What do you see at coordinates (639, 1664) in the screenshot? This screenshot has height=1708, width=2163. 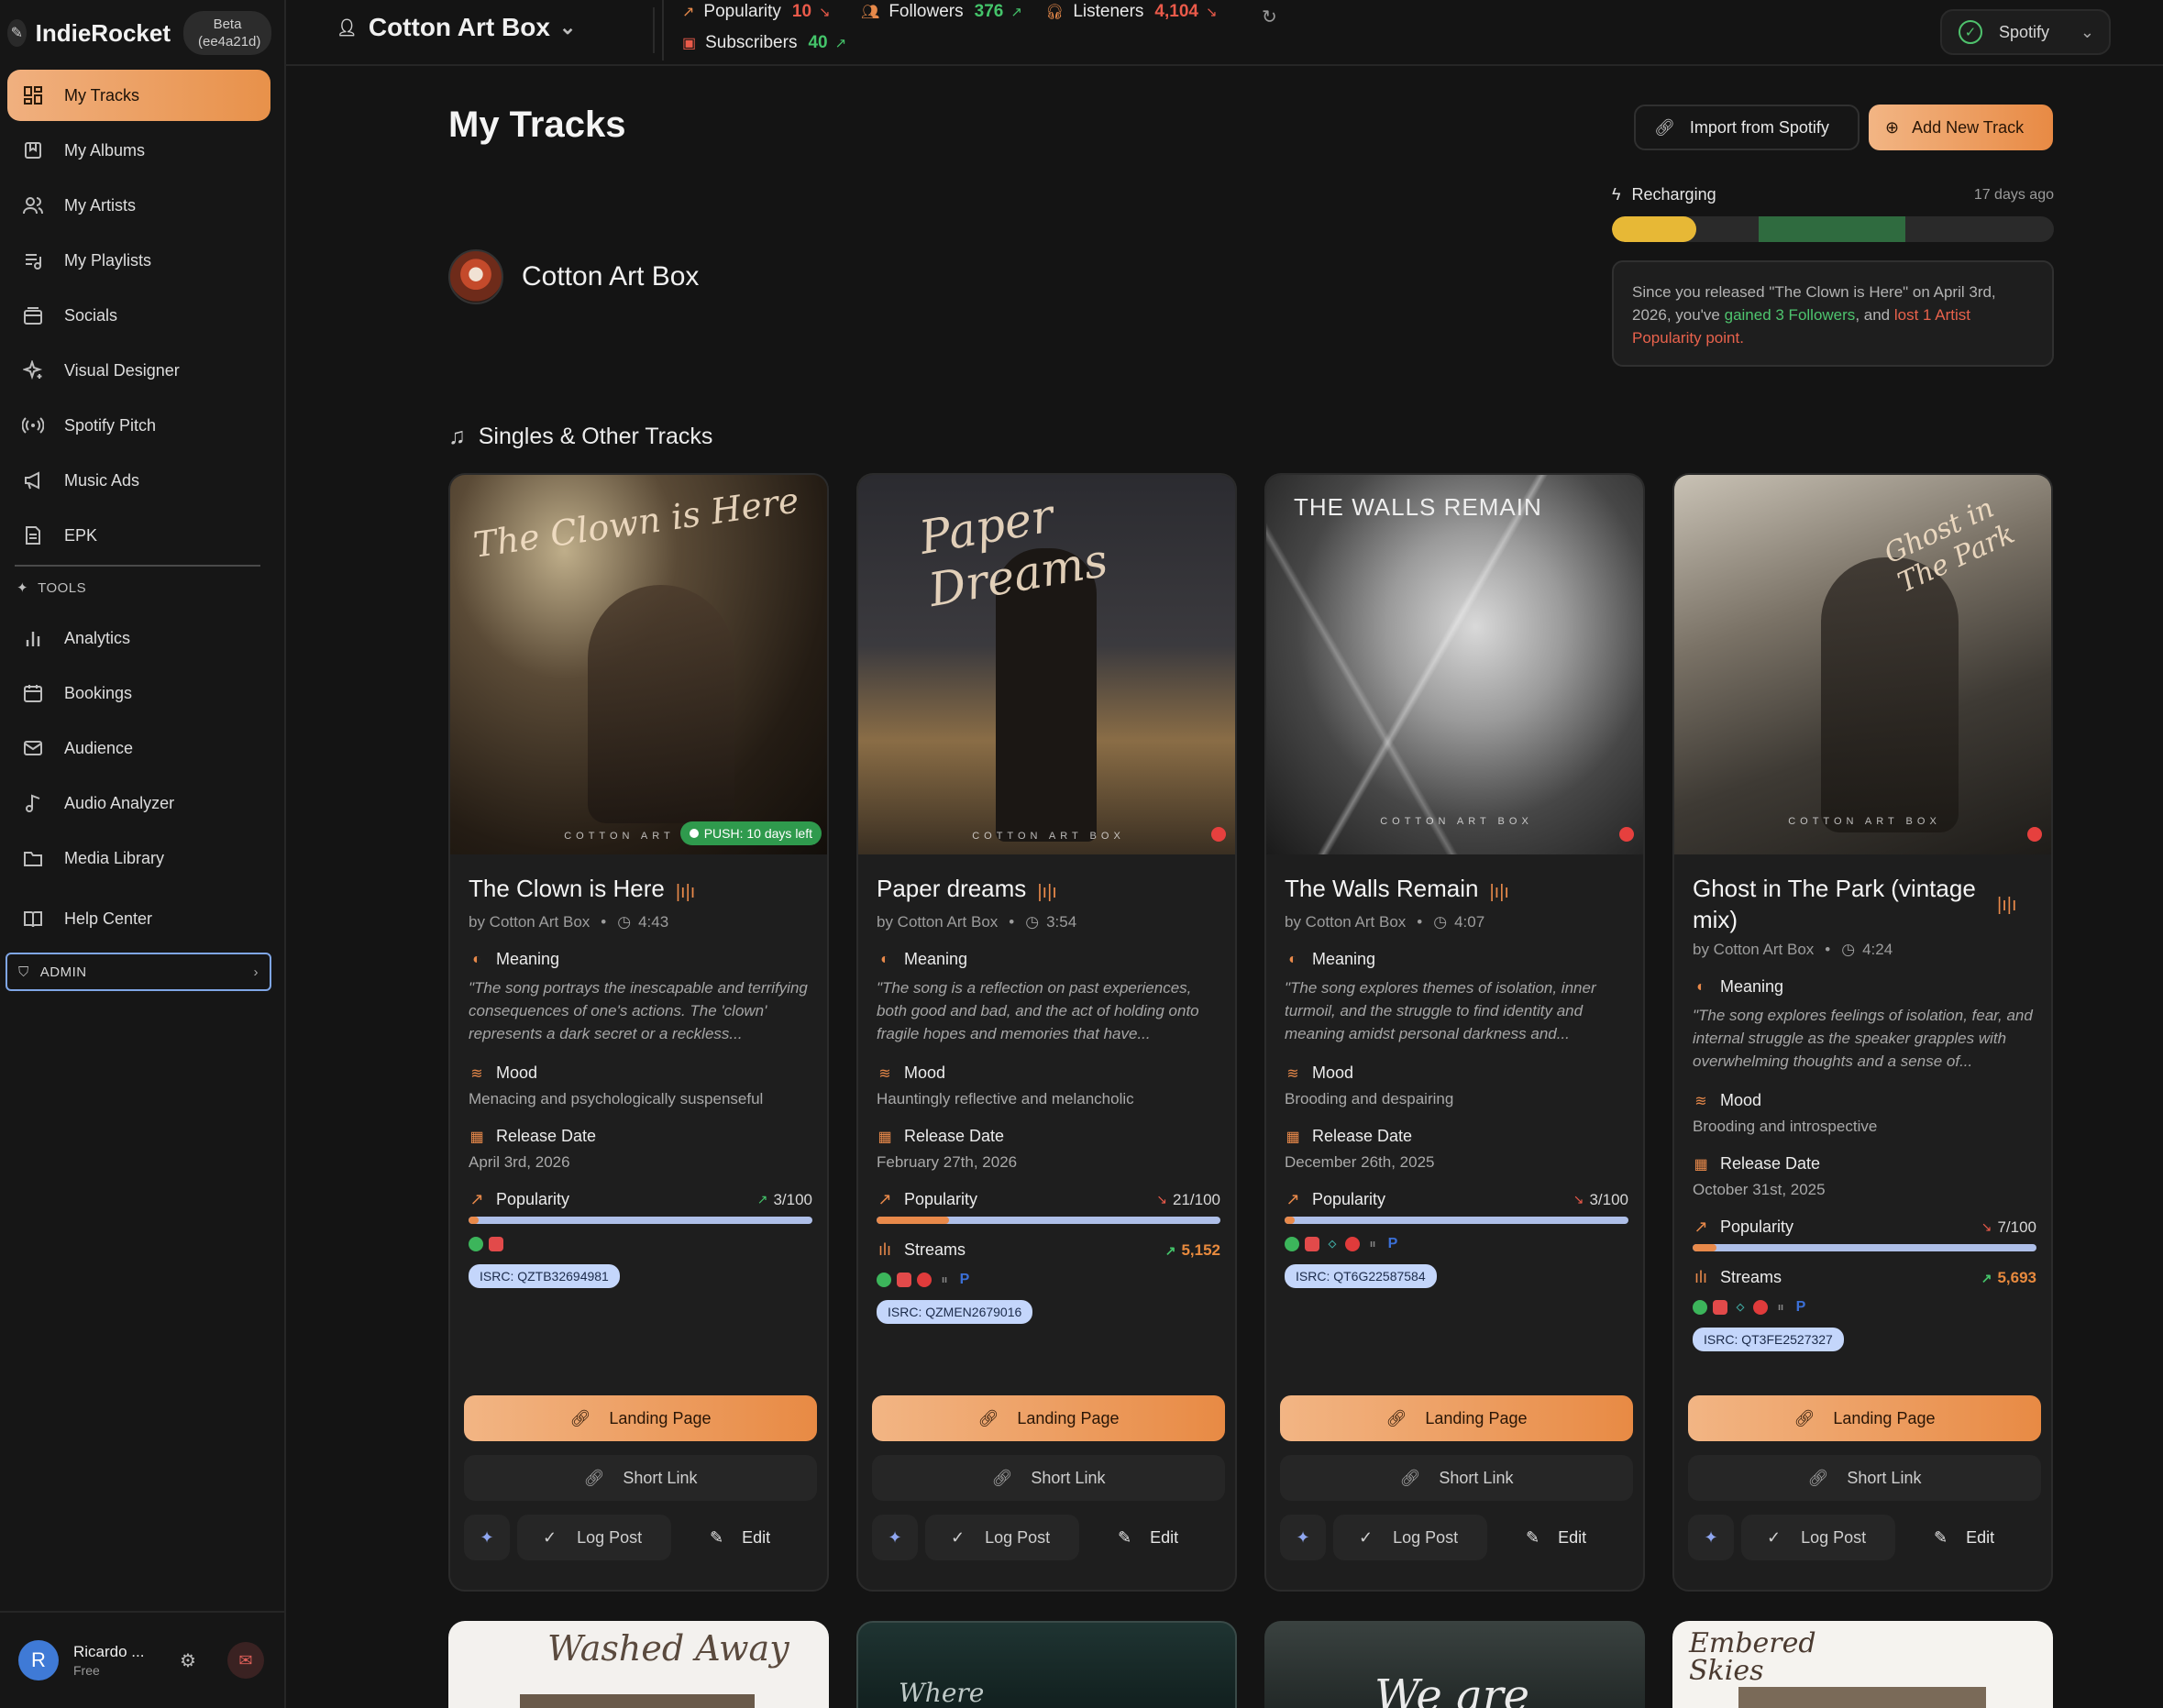 I see `track-card-next: Washed Away` at bounding box center [639, 1664].